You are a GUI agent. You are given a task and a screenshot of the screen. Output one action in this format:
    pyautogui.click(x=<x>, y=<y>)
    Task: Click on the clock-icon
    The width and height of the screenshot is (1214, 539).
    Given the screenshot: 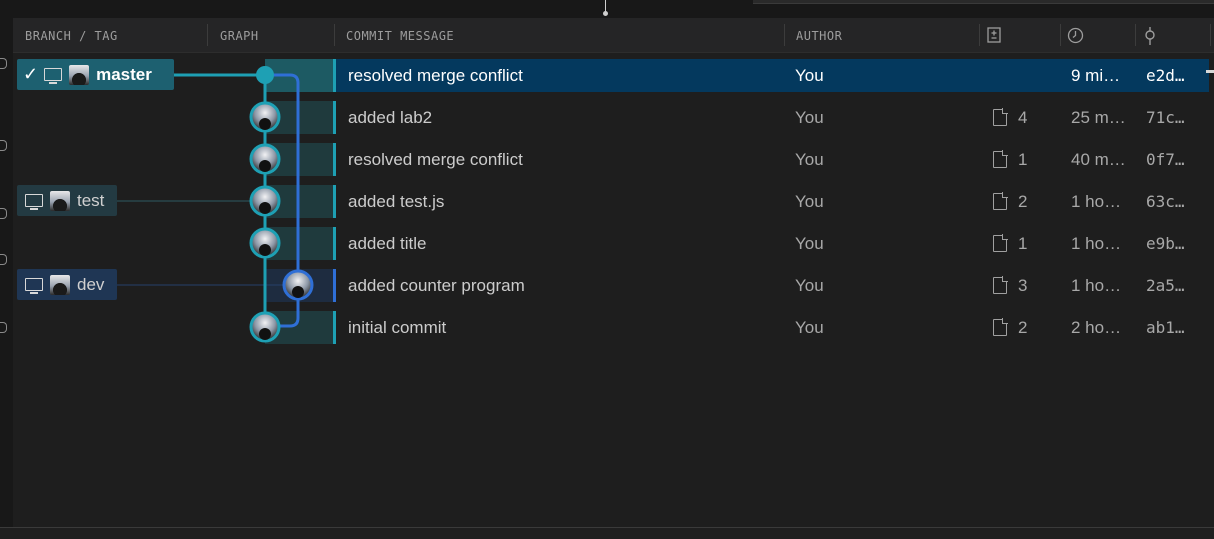 What is the action you would take?
    pyautogui.click(x=1075, y=38)
    